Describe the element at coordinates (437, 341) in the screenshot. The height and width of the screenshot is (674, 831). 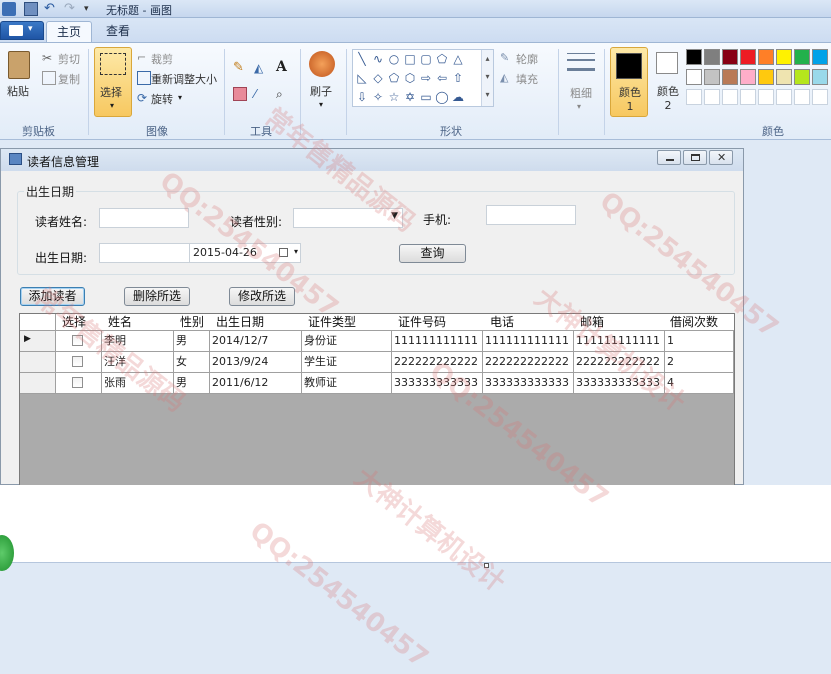
I see `id-number-cell: 111111111111` at that location.